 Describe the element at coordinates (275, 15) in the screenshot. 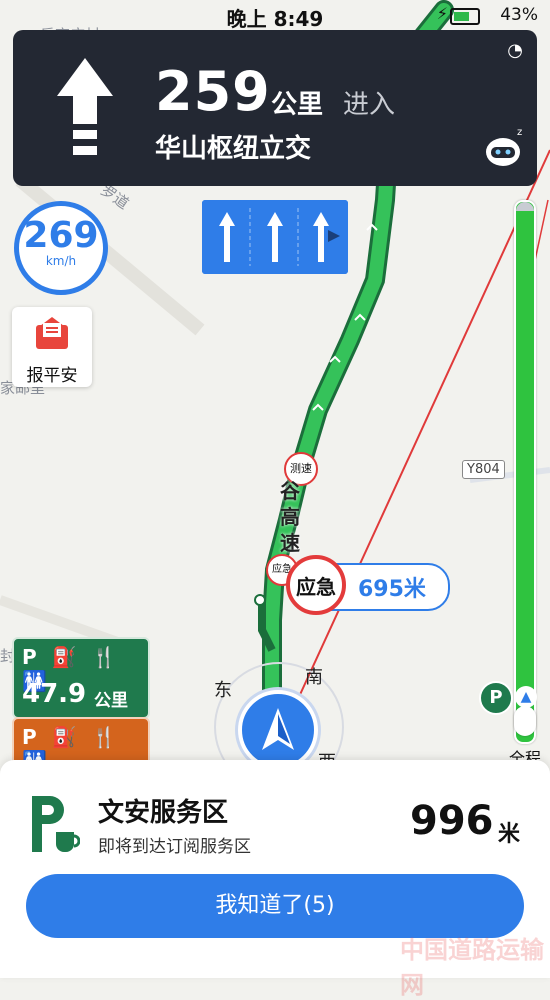

I see `status-bar: 晚上 8:49 ⚡ 43%` at that location.